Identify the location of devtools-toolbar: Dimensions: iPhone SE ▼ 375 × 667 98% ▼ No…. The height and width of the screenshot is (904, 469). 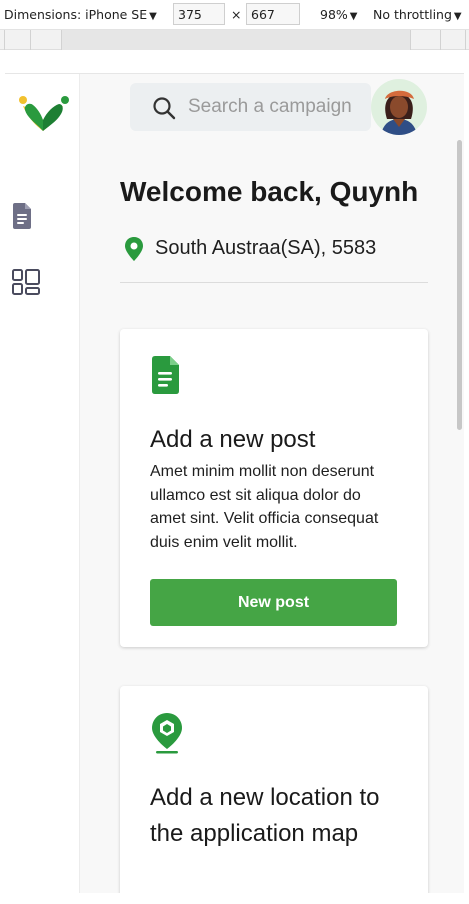
(234, 15).